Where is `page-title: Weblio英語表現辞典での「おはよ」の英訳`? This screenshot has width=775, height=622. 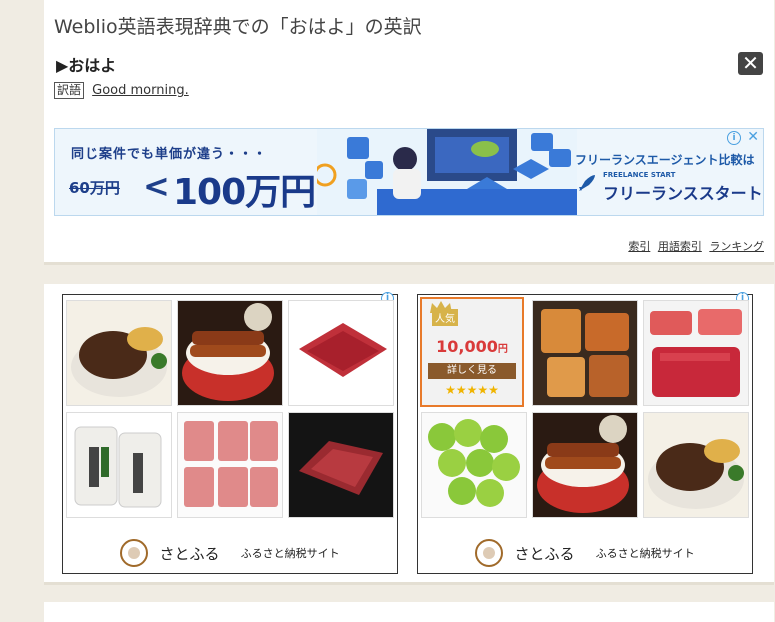
page-title: Weblio英語表現辞典での「おはよ」の英訳 is located at coordinates (238, 27).